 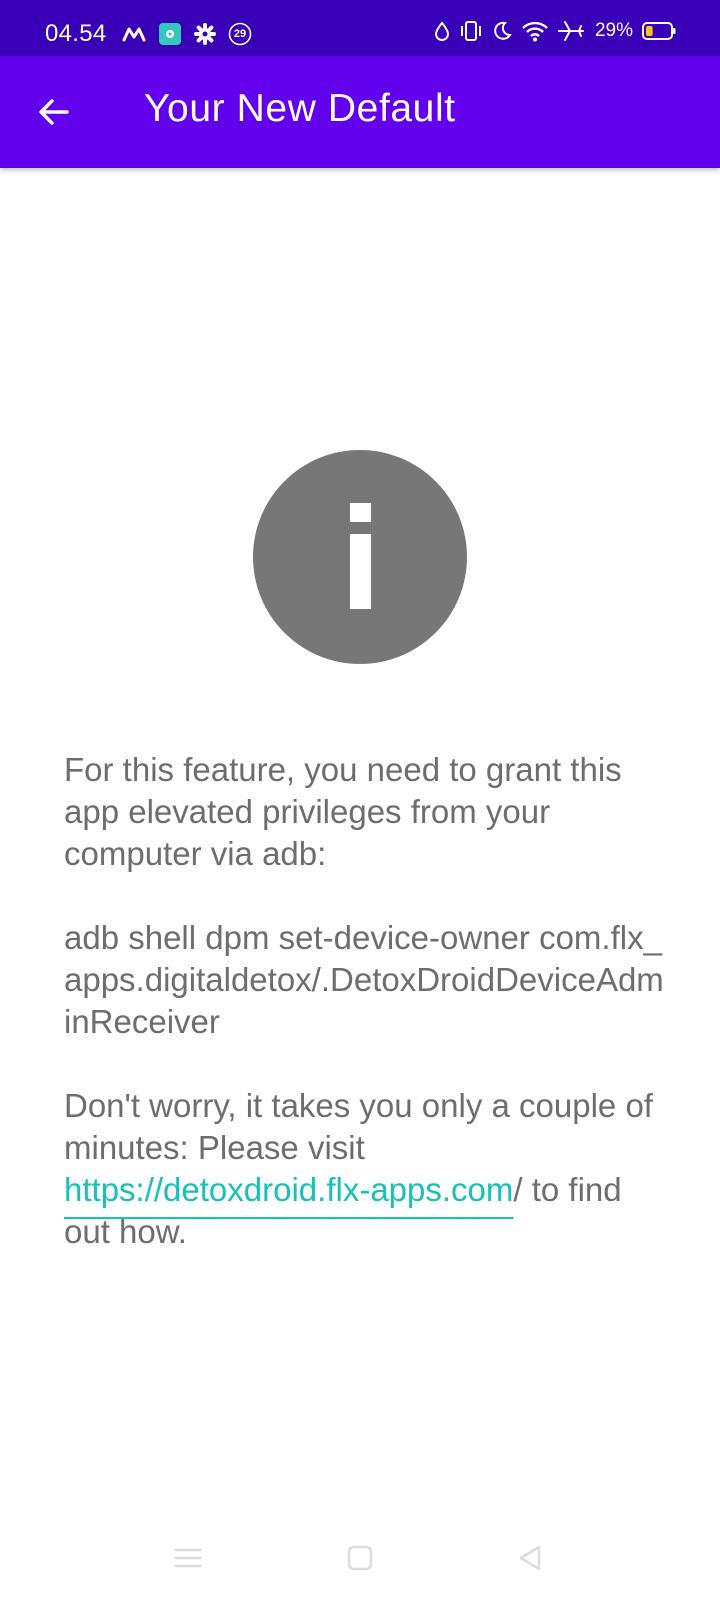 I want to click on wifi-icon, so click(x=535, y=31).